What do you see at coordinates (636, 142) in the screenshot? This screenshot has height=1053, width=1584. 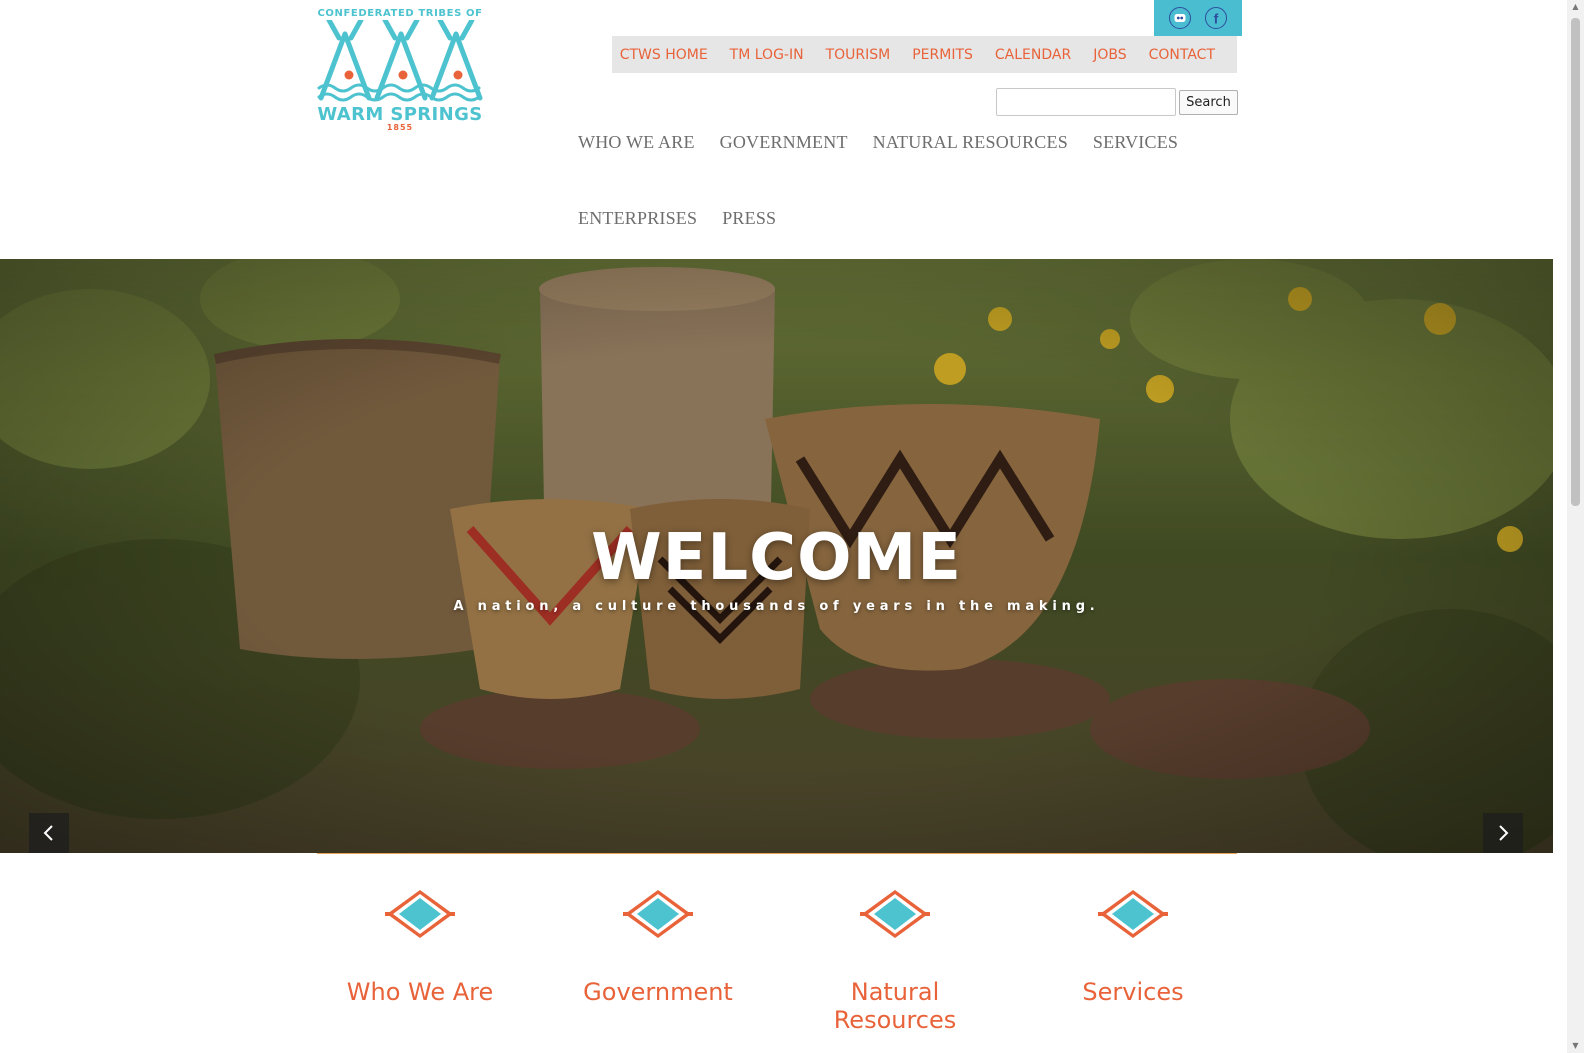 I see `main-nav-who-we-are: WHO WE ARE` at bounding box center [636, 142].